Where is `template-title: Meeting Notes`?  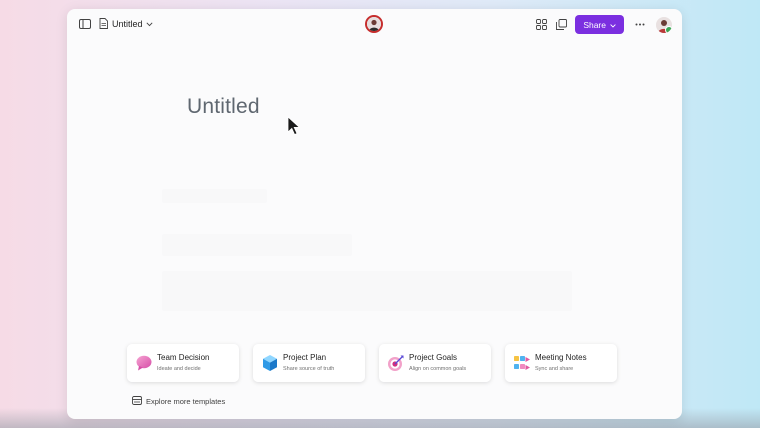
template-title: Meeting Notes is located at coordinates (561, 357).